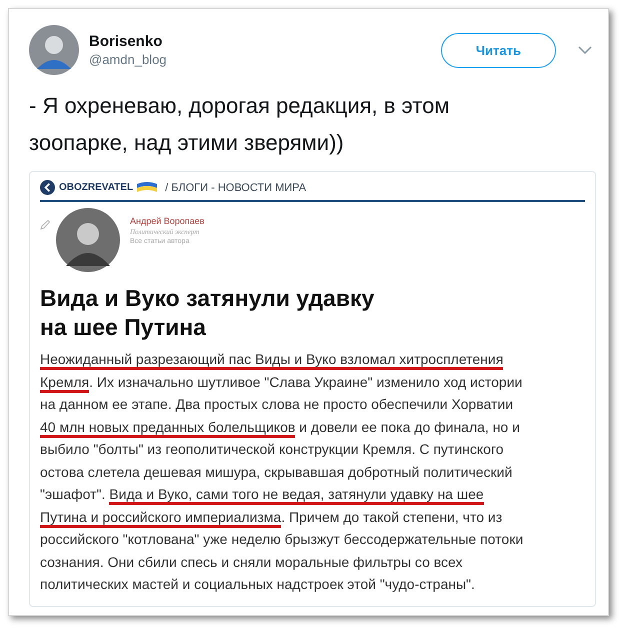 This screenshot has height=630, width=621. What do you see at coordinates (235, 188) in the screenshot?
I see `breadcrumb: / БЛОГИ - НОВОСТИ МИРА` at bounding box center [235, 188].